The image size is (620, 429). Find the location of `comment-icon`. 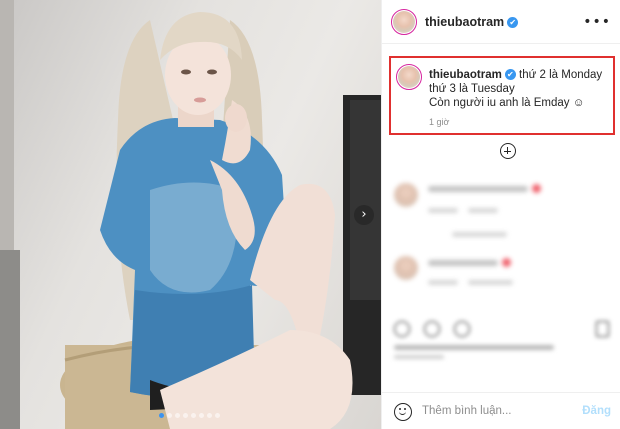

comment-icon is located at coordinates (432, 329).